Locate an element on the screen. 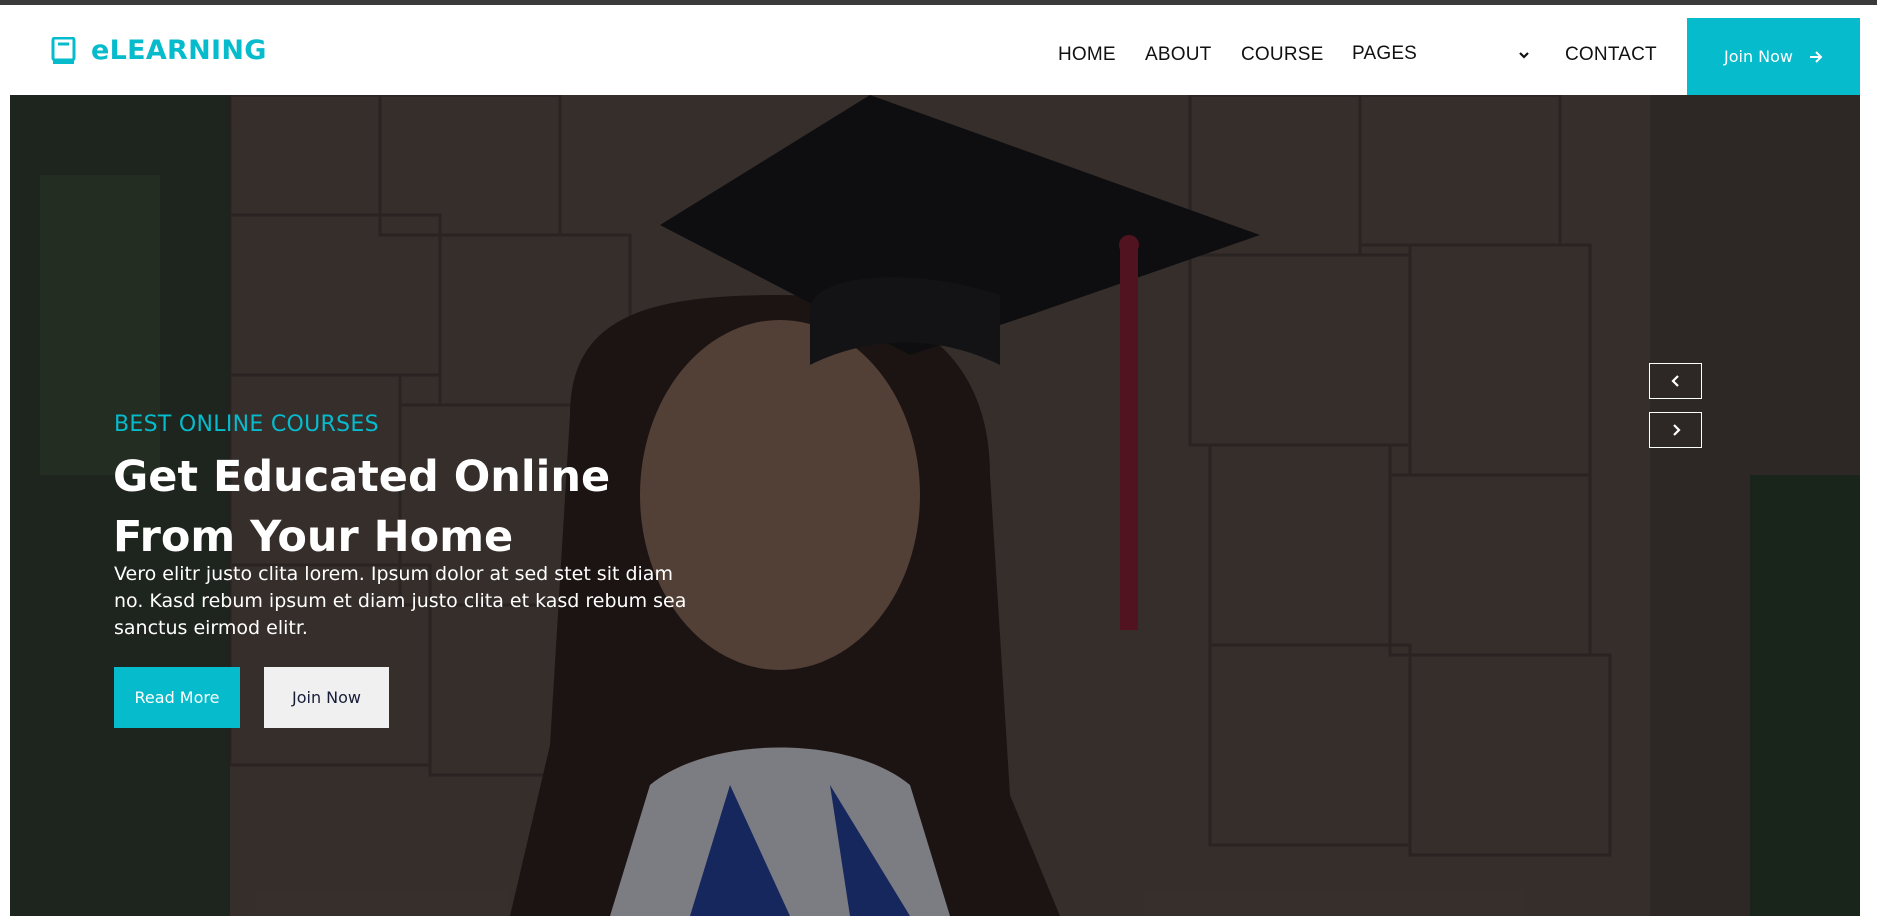  chevron-left-icon is located at coordinates (1674, 381).